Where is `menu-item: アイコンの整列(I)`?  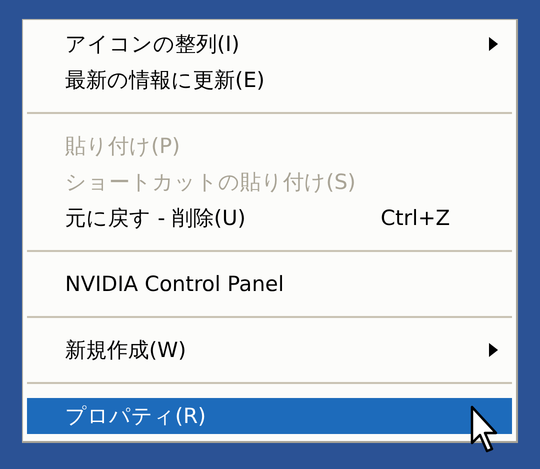
menu-item: アイコンの整列(I) is located at coordinates (269, 44).